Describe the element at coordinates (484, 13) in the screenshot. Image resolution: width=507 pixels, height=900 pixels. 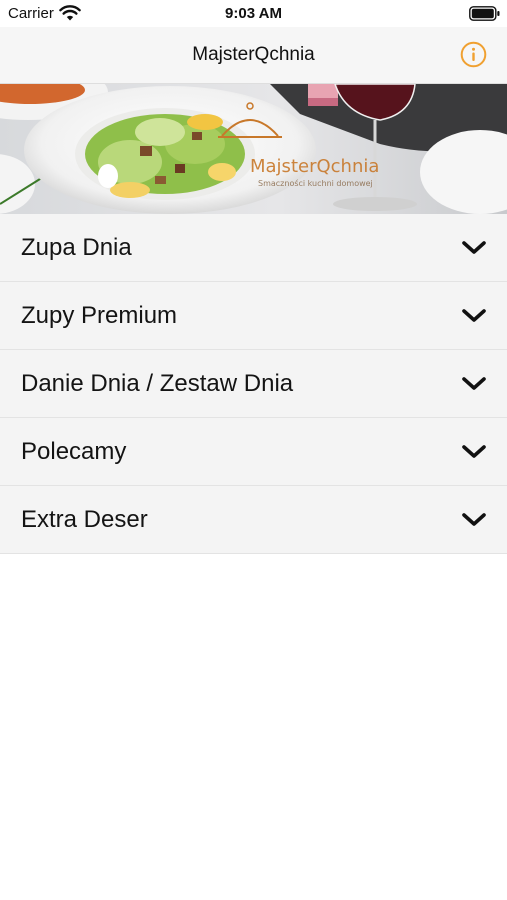
I see `battery-icon` at that location.